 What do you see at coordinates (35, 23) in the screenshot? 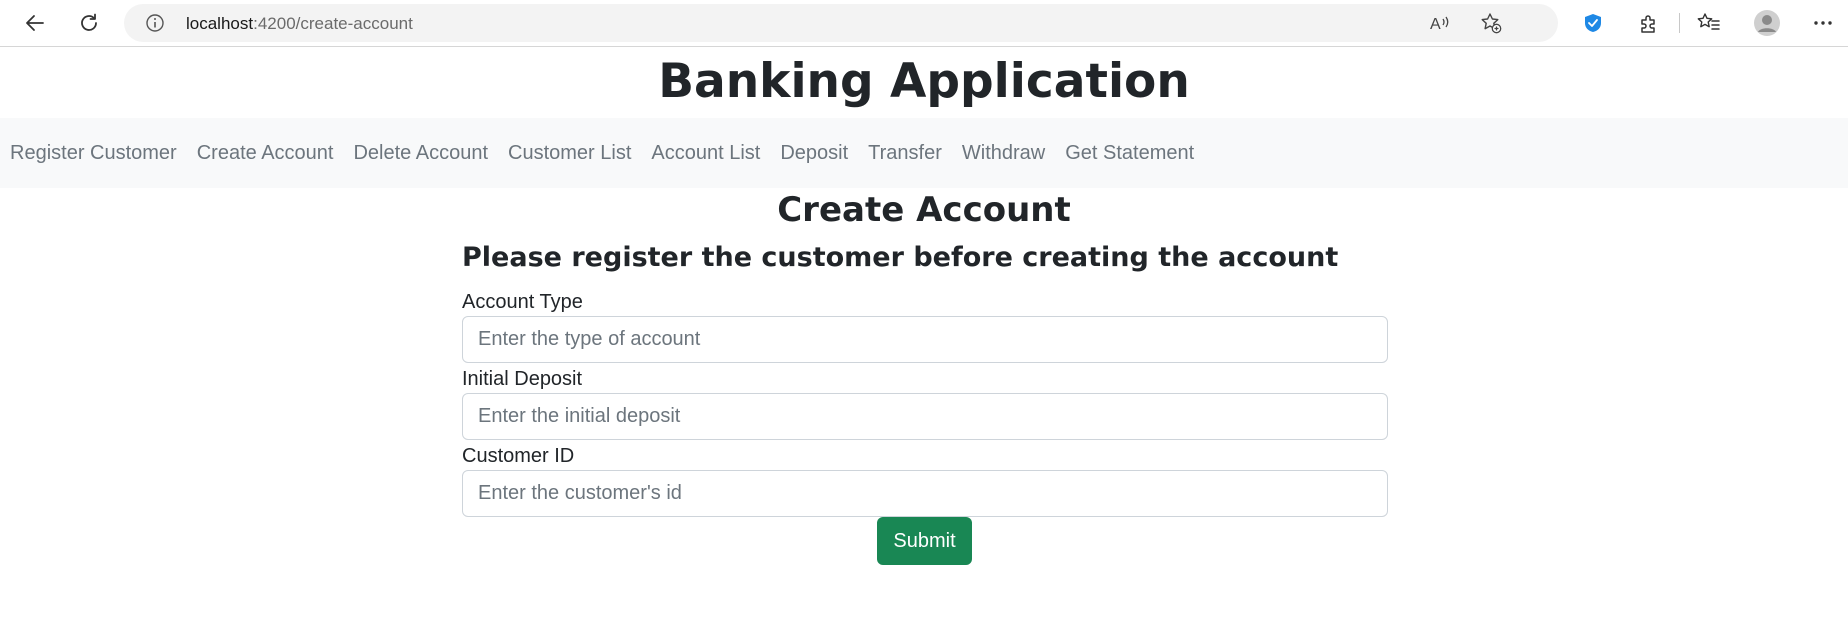
I see `back-arrow-icon` at bounding box center [35, 23].